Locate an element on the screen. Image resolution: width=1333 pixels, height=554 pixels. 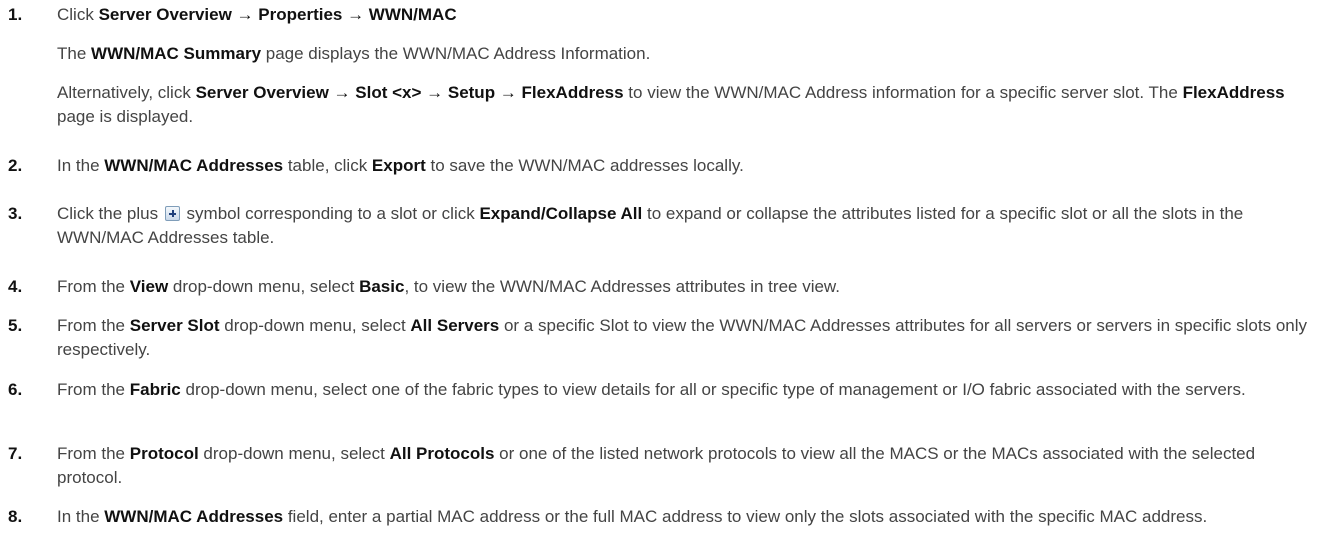
step-number: 3. is located at coordinates (15, 213).